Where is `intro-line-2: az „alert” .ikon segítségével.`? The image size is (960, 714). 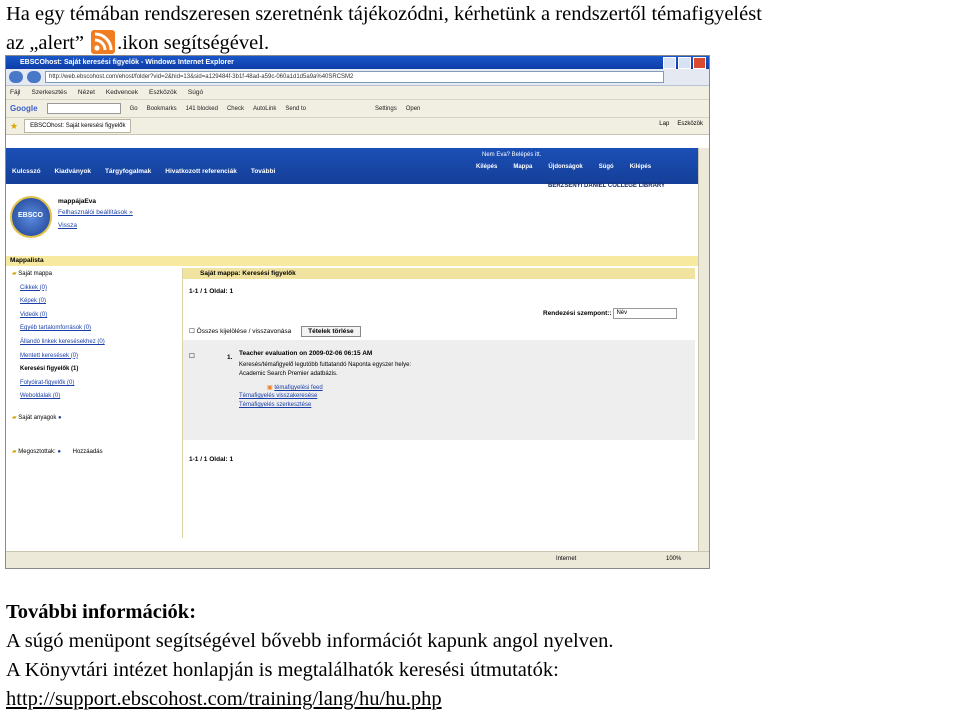 intro-line-2: az „alert” .ikon segítségével. is located at coordinates (138, 42).